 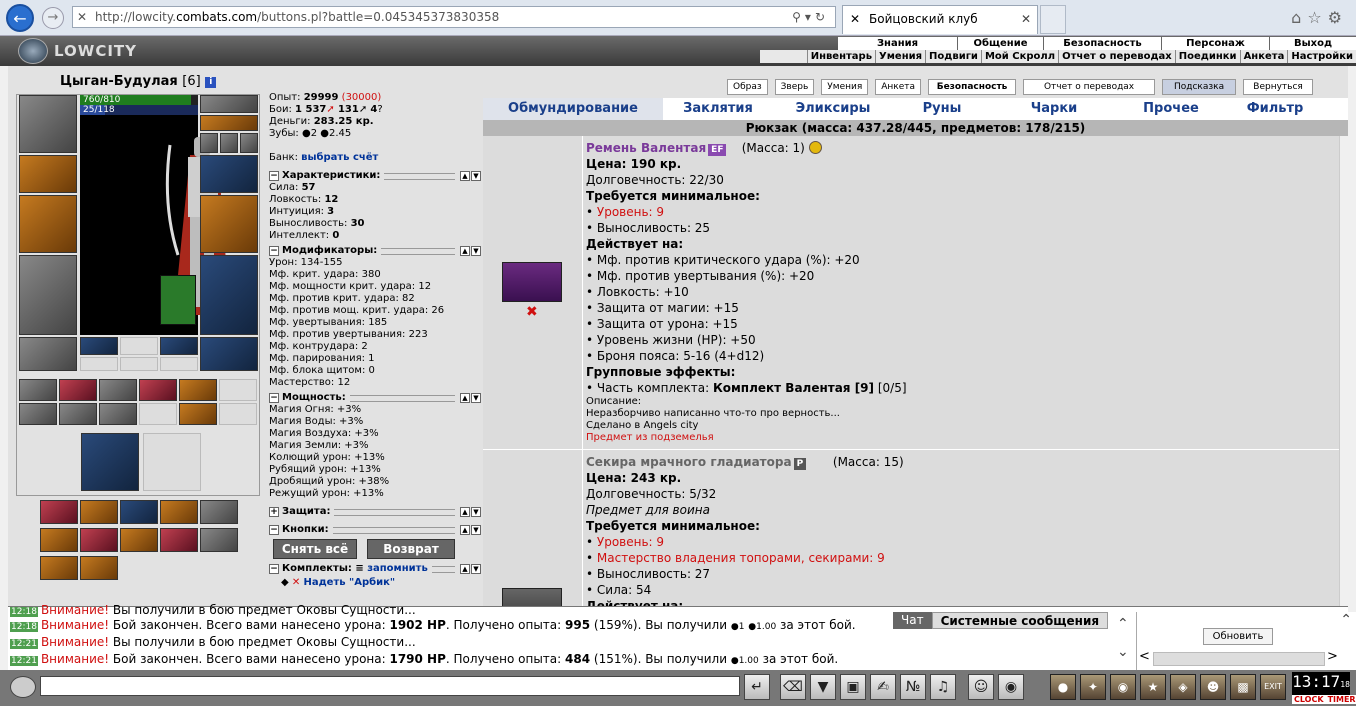 I want to click on back-to-game-button: Вернуться, so click(x=1278, y=87).